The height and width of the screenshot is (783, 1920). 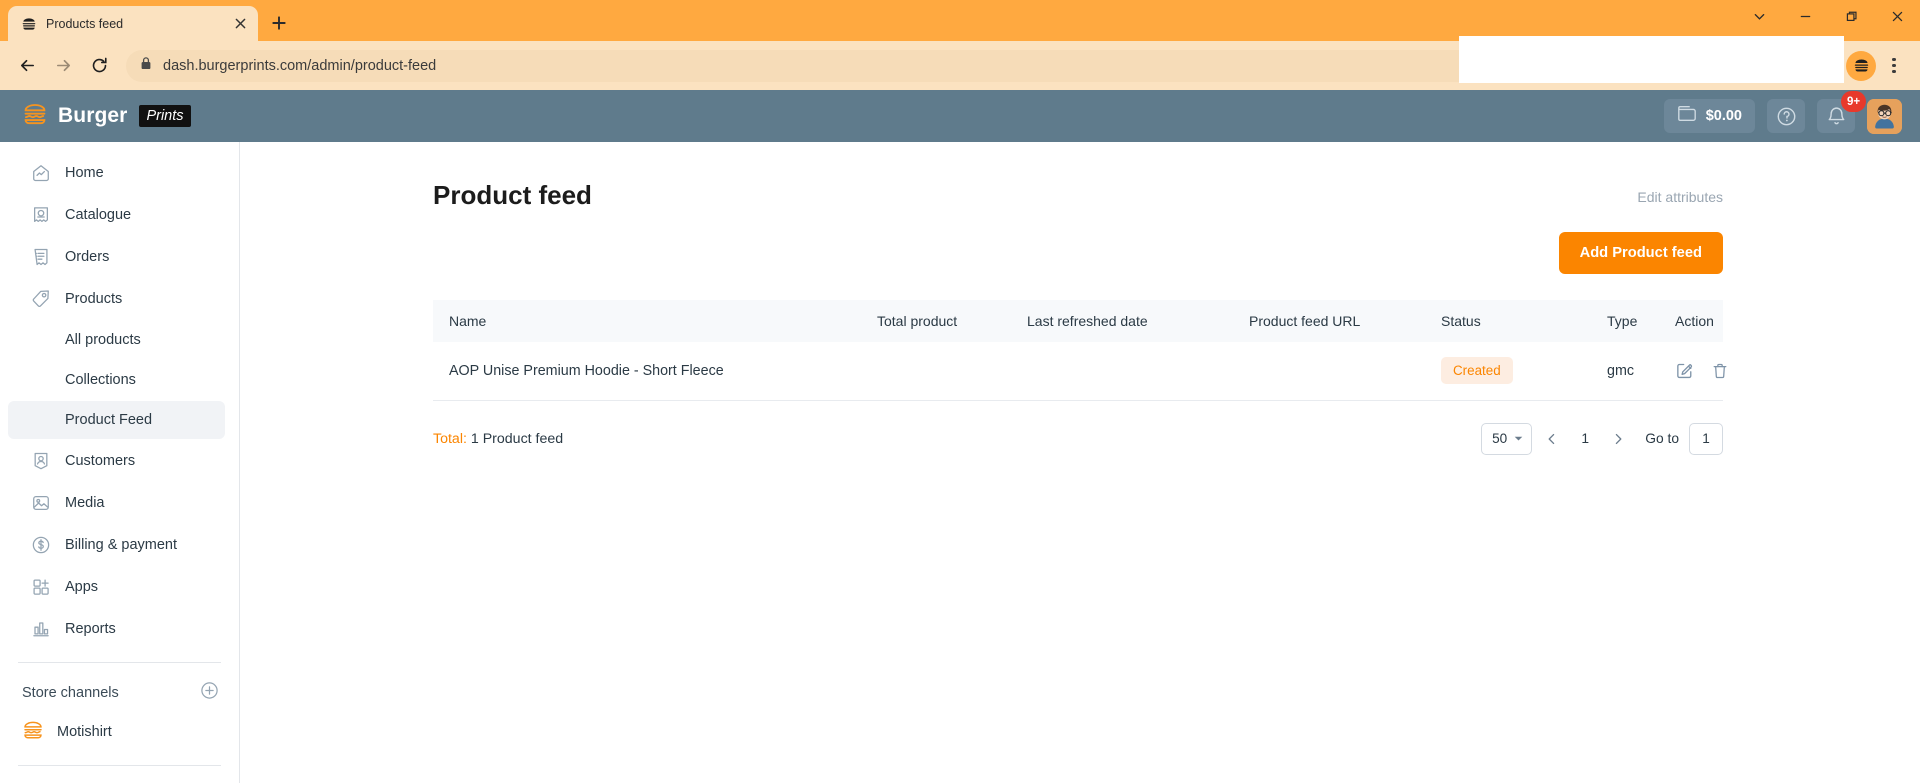 What do you see at coordinates (1337, 371) in the screenshot?
I see `cell-product-feed-url` at bounding box center [1337, 371].